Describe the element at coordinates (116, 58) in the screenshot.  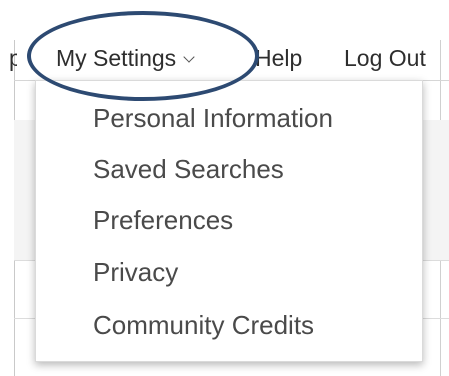
I see `nav-my-settings-label: My Settings` at that location.